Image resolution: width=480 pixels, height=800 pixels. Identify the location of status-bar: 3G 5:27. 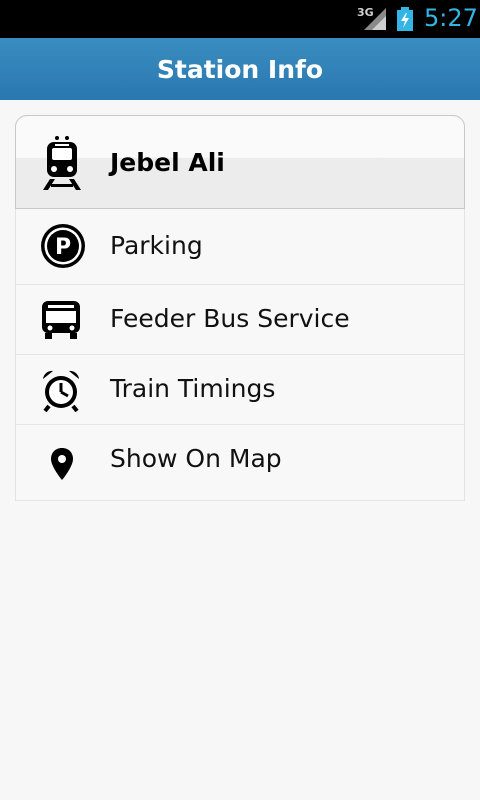
(240, 19).